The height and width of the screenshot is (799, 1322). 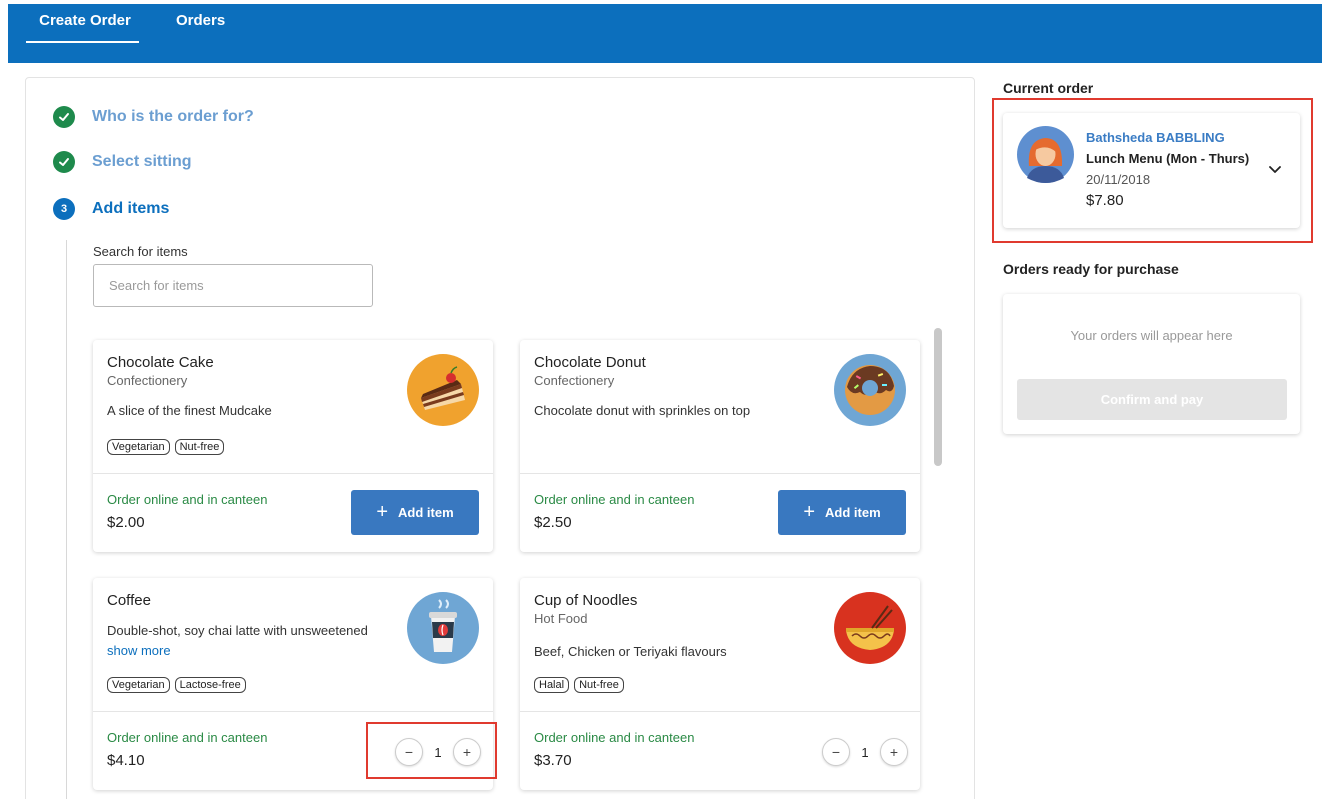 I want to click on item-tags: Halal Nut-free, so click(x=579, y=685).